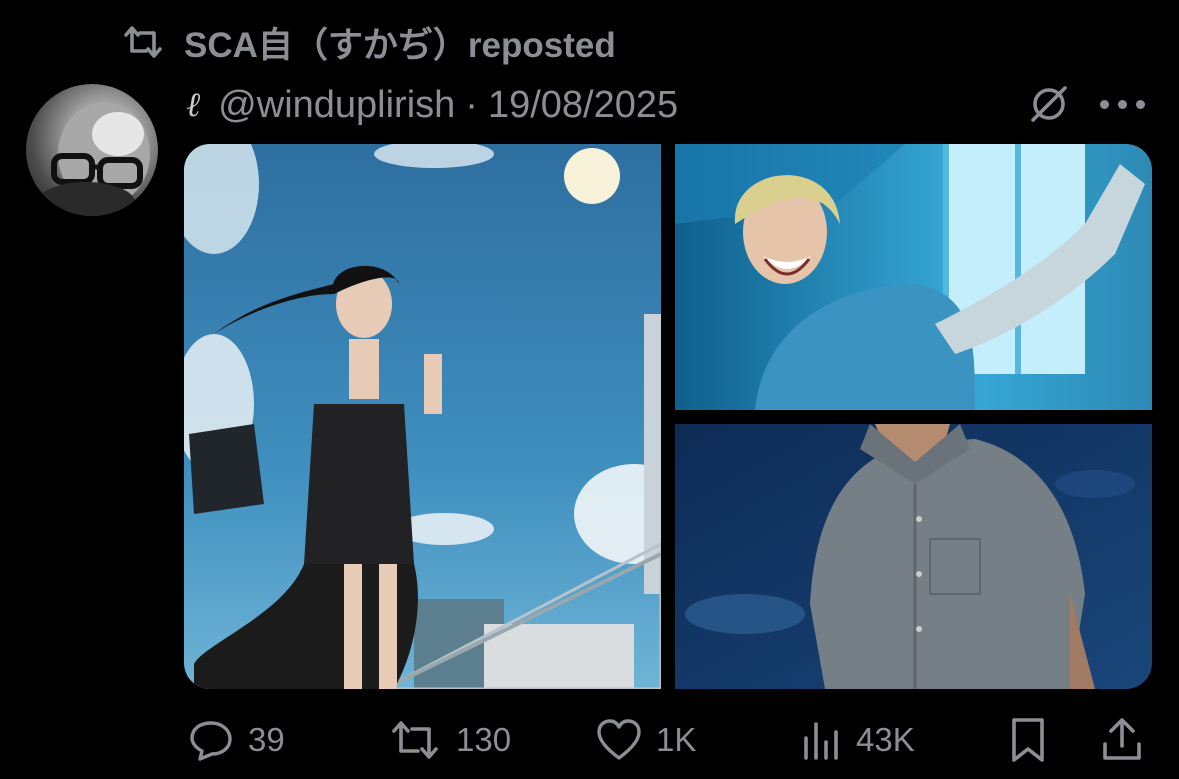  I want to click on bookmark-button, so click(1028, 740).